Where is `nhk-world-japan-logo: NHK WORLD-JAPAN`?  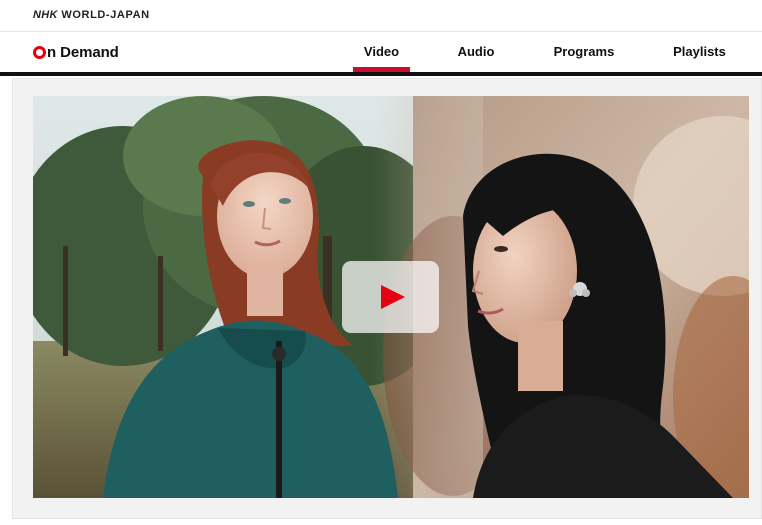 nhk-world-japan-logo: NHK WORLD-JAPAN is located at coordinates (91, 15).